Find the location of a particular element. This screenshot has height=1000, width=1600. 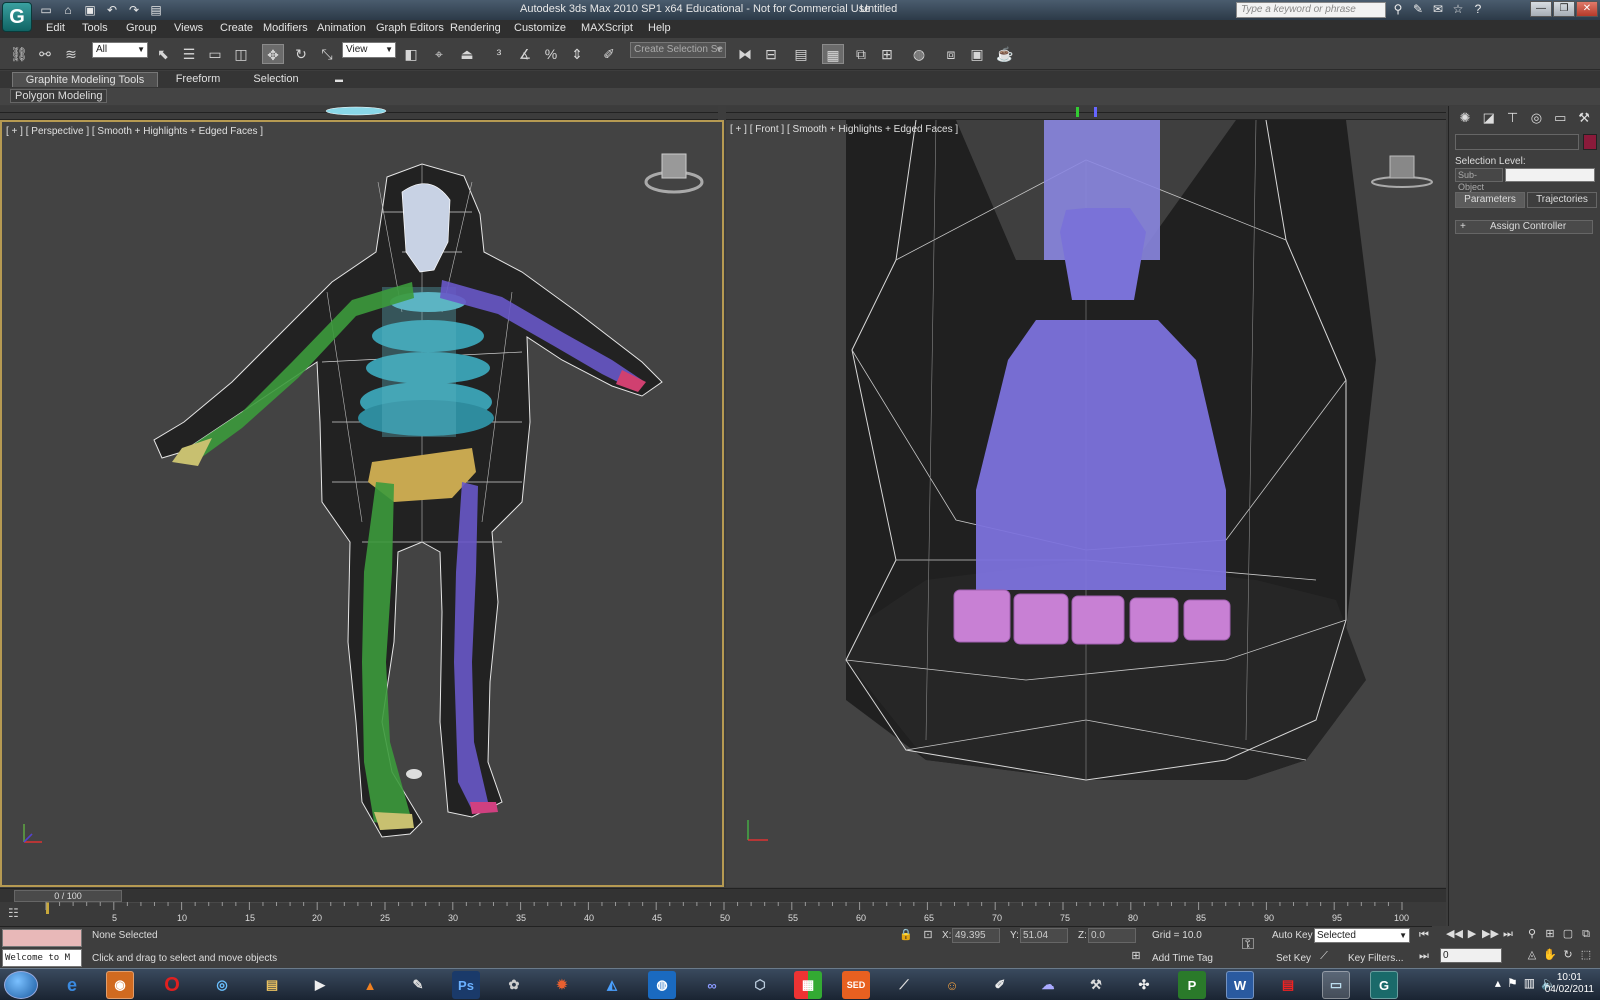

redo-icon: ↷ is located at coordinates (134, 10).